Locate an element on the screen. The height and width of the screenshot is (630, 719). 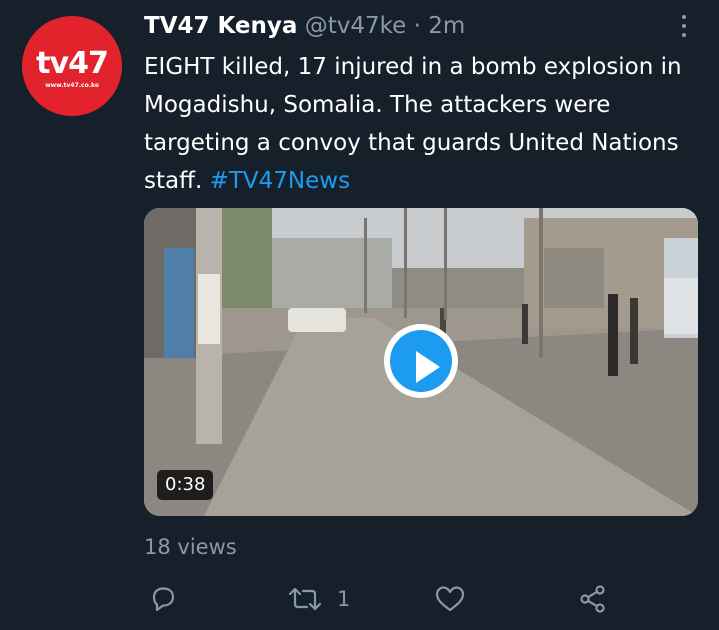
video-duration: 0:38 is located at coordinates (185, 485).